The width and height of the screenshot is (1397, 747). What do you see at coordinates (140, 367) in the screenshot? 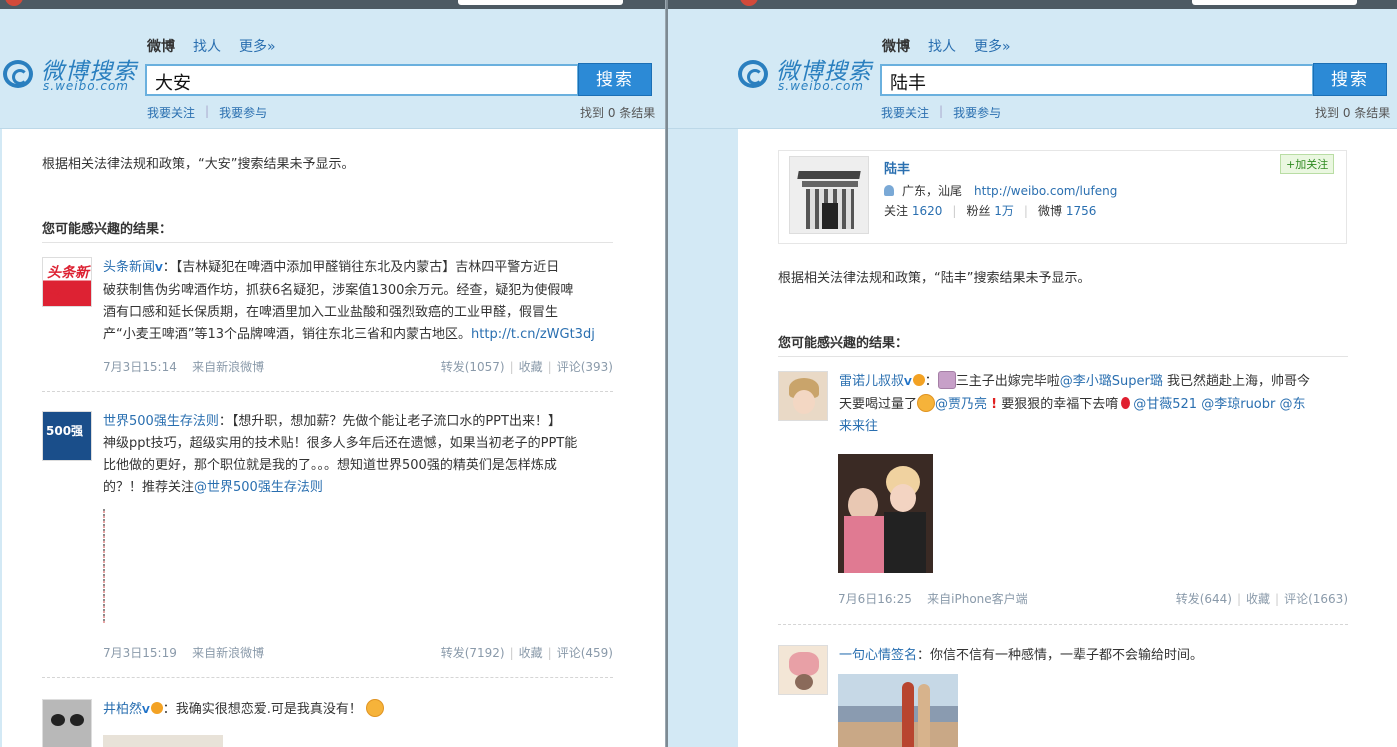
I see `post-time: 7月3日15:14` at bounding box center [140, 367].